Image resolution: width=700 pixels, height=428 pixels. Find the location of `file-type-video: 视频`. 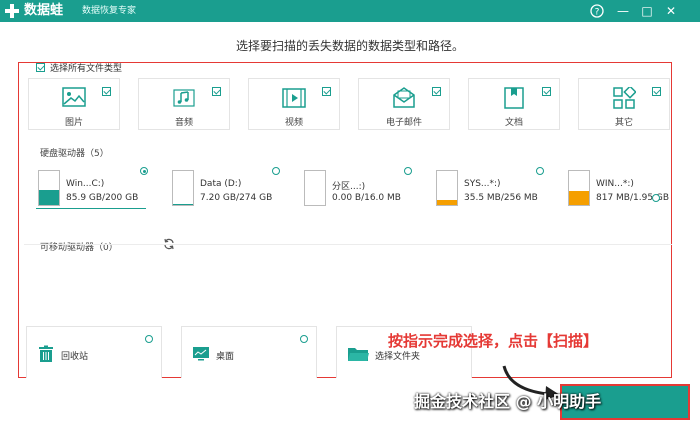

file-type-video: 视频 is located at coordinates (294, 104).